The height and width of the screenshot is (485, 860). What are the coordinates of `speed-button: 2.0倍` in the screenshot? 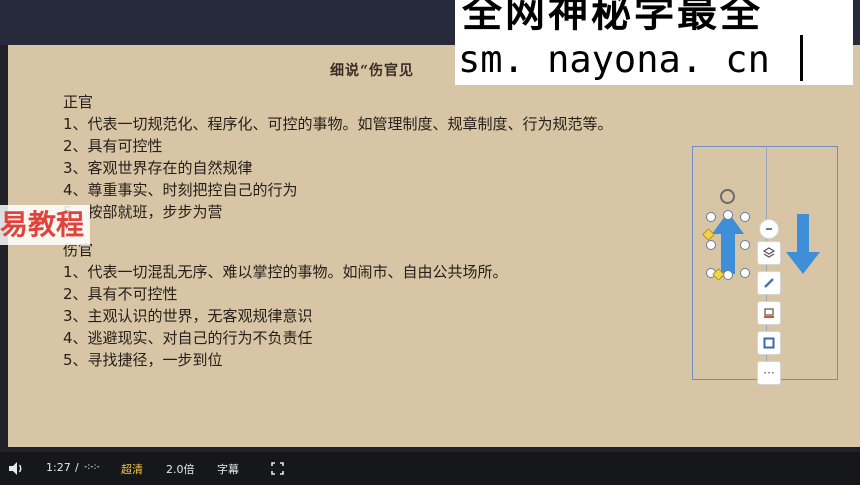 It's located at (180, 469).